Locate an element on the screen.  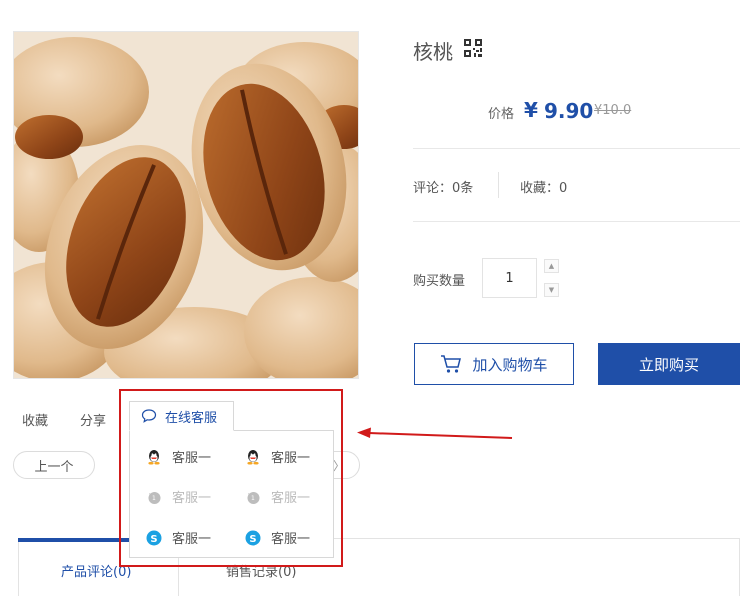
stat-divider is located at coordinates (498, 185).